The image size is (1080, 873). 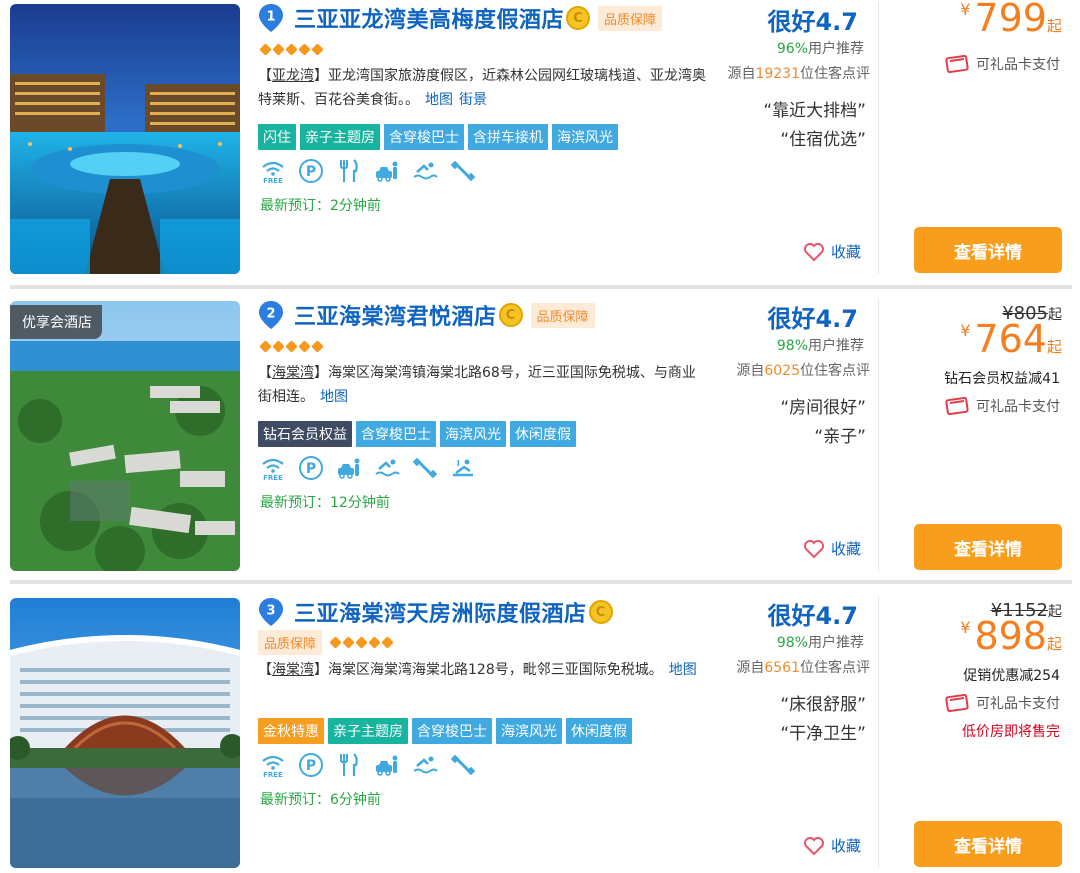 What do you see at coordinates (325, 503) in the screenshot?
I see `latest-booking: 最新预订：12分钟前` at bounding box center [325, 503].